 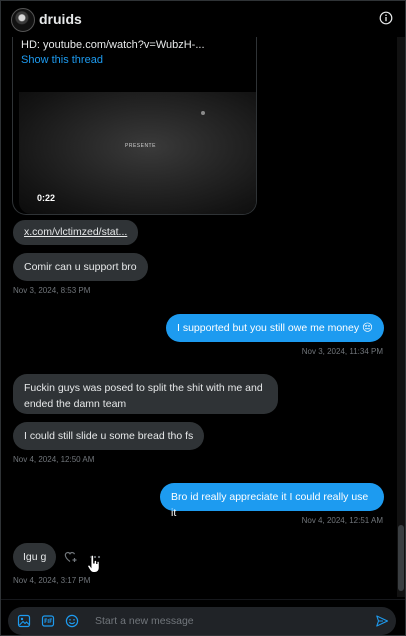 What do you see at coordinates (140, 146) in the screenshot?
I see `video-overlay-text: PRESENTE` at bounding box center [140, 146].